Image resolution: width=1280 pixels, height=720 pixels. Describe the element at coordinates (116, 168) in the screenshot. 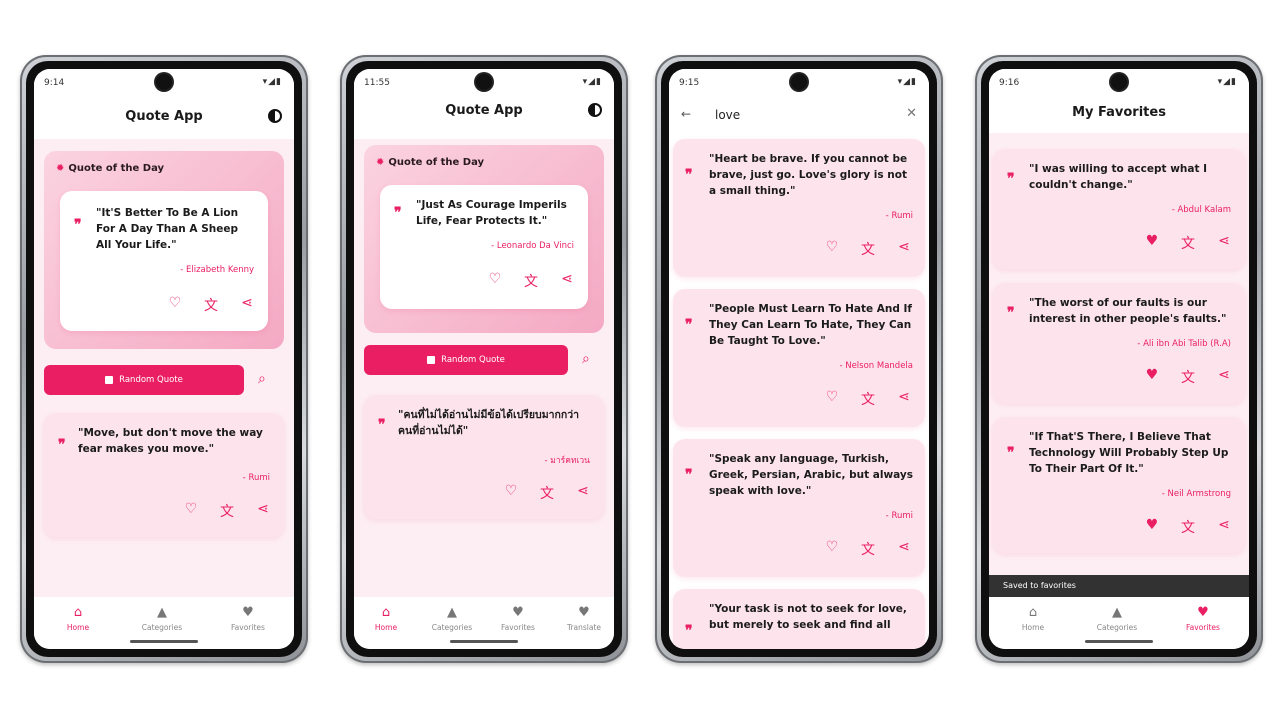

I see `qod-header-label: Quote of the Day` at that location.